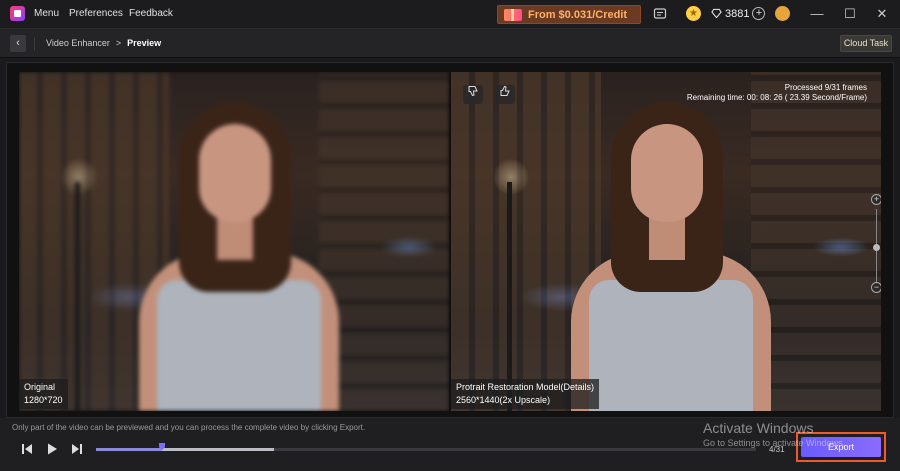 The width and height of the screenshot is (900, 471). I want to click on credits-display: 3881 +, so click(738, 13).